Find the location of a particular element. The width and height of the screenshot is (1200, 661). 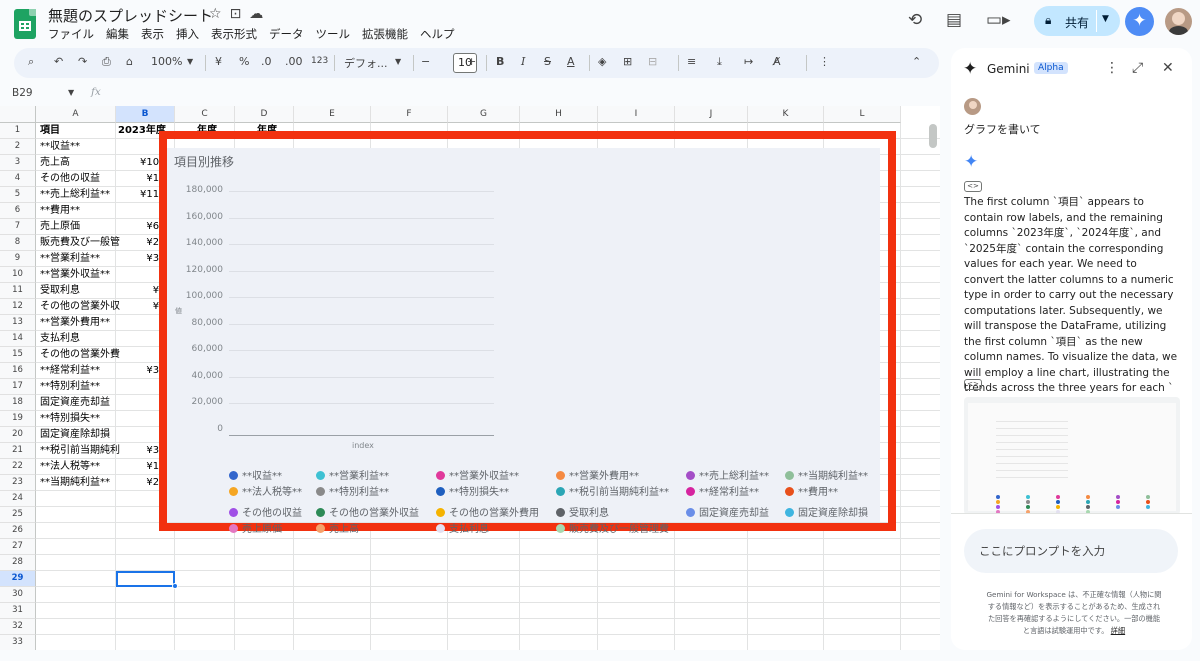

column-header: J is located at coordinates (711, 114).